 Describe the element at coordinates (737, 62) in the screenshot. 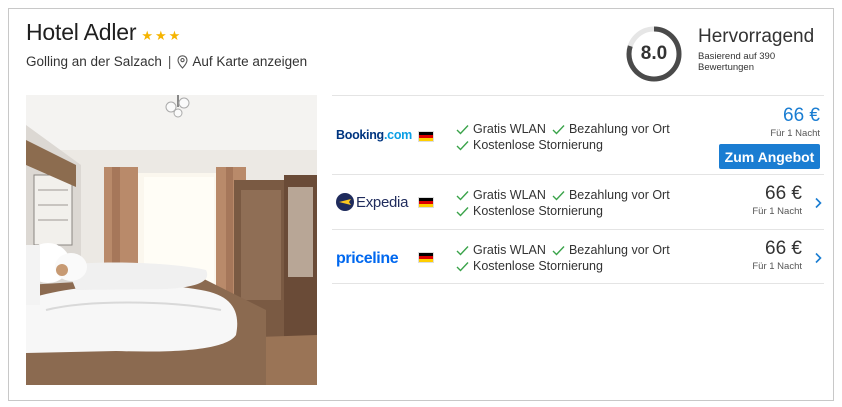

I see `rating-review-count: Basierend auf 390 Bewertungen` at that location.